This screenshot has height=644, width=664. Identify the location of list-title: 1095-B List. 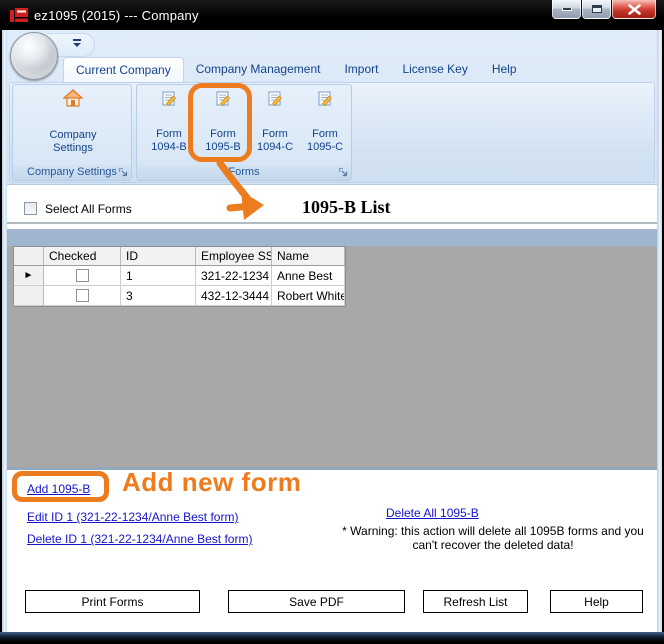
(346, 207).